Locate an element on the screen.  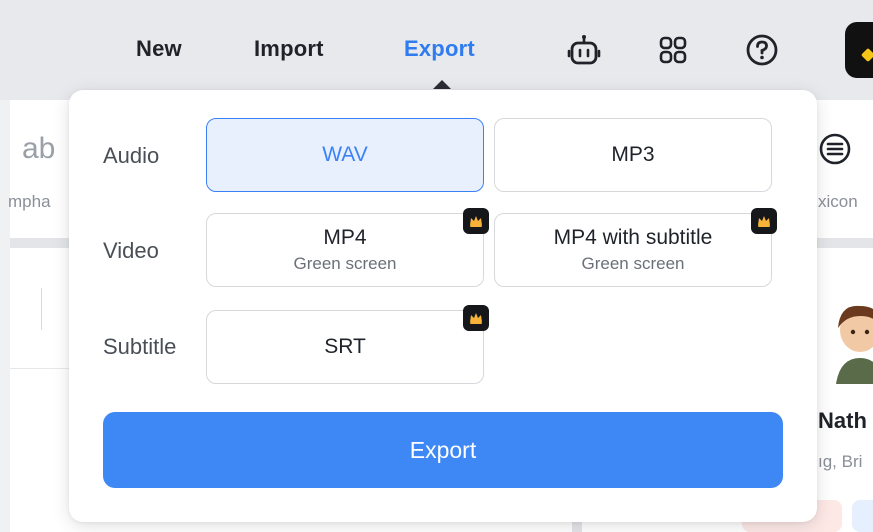
srt-option: SRT is located at coordinates (347, 344).